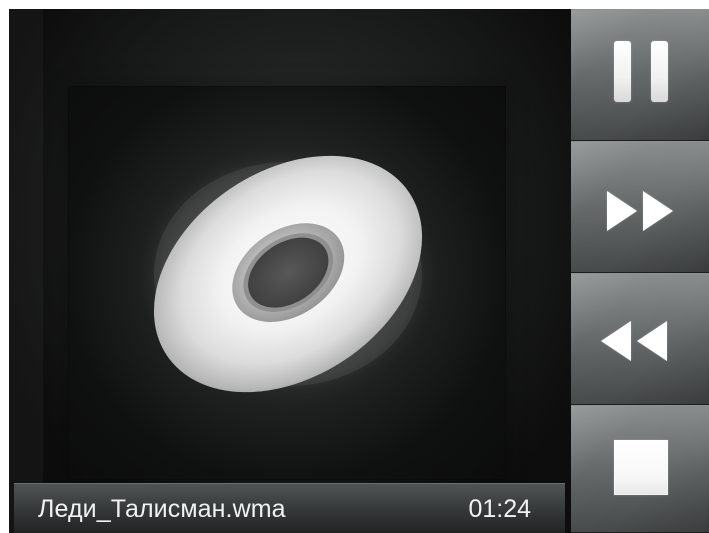 The height and width of the screenshot is (533, 709). I want to click on pause-icon-right-bar, so click(659, 71).